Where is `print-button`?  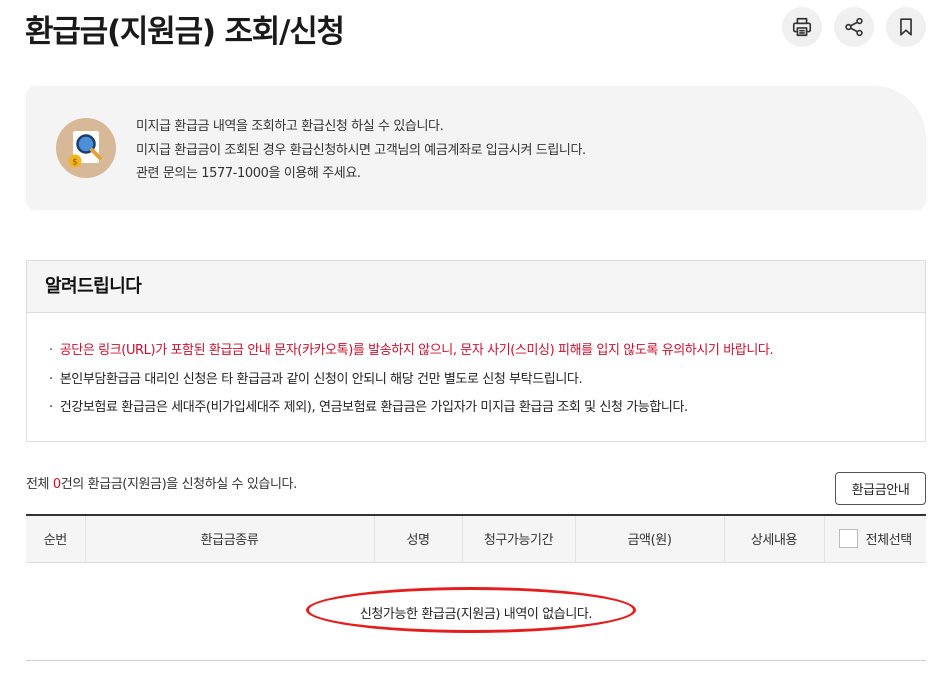
print-button is located at coordinates (802, 27).